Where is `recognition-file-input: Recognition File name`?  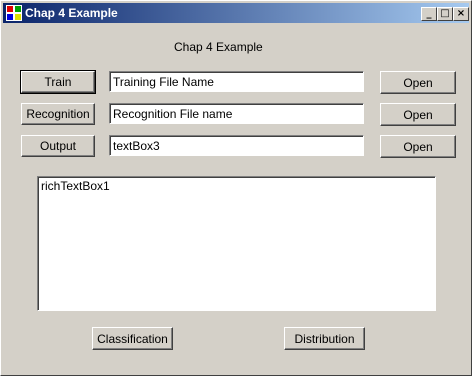 recognition-file-input: Recognition File name is located at coordinates (236, 113).